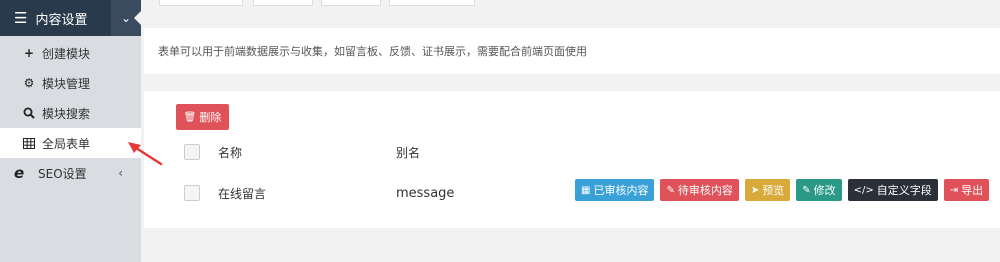  I want to click on header-alias: 别名, so click(408, 152).